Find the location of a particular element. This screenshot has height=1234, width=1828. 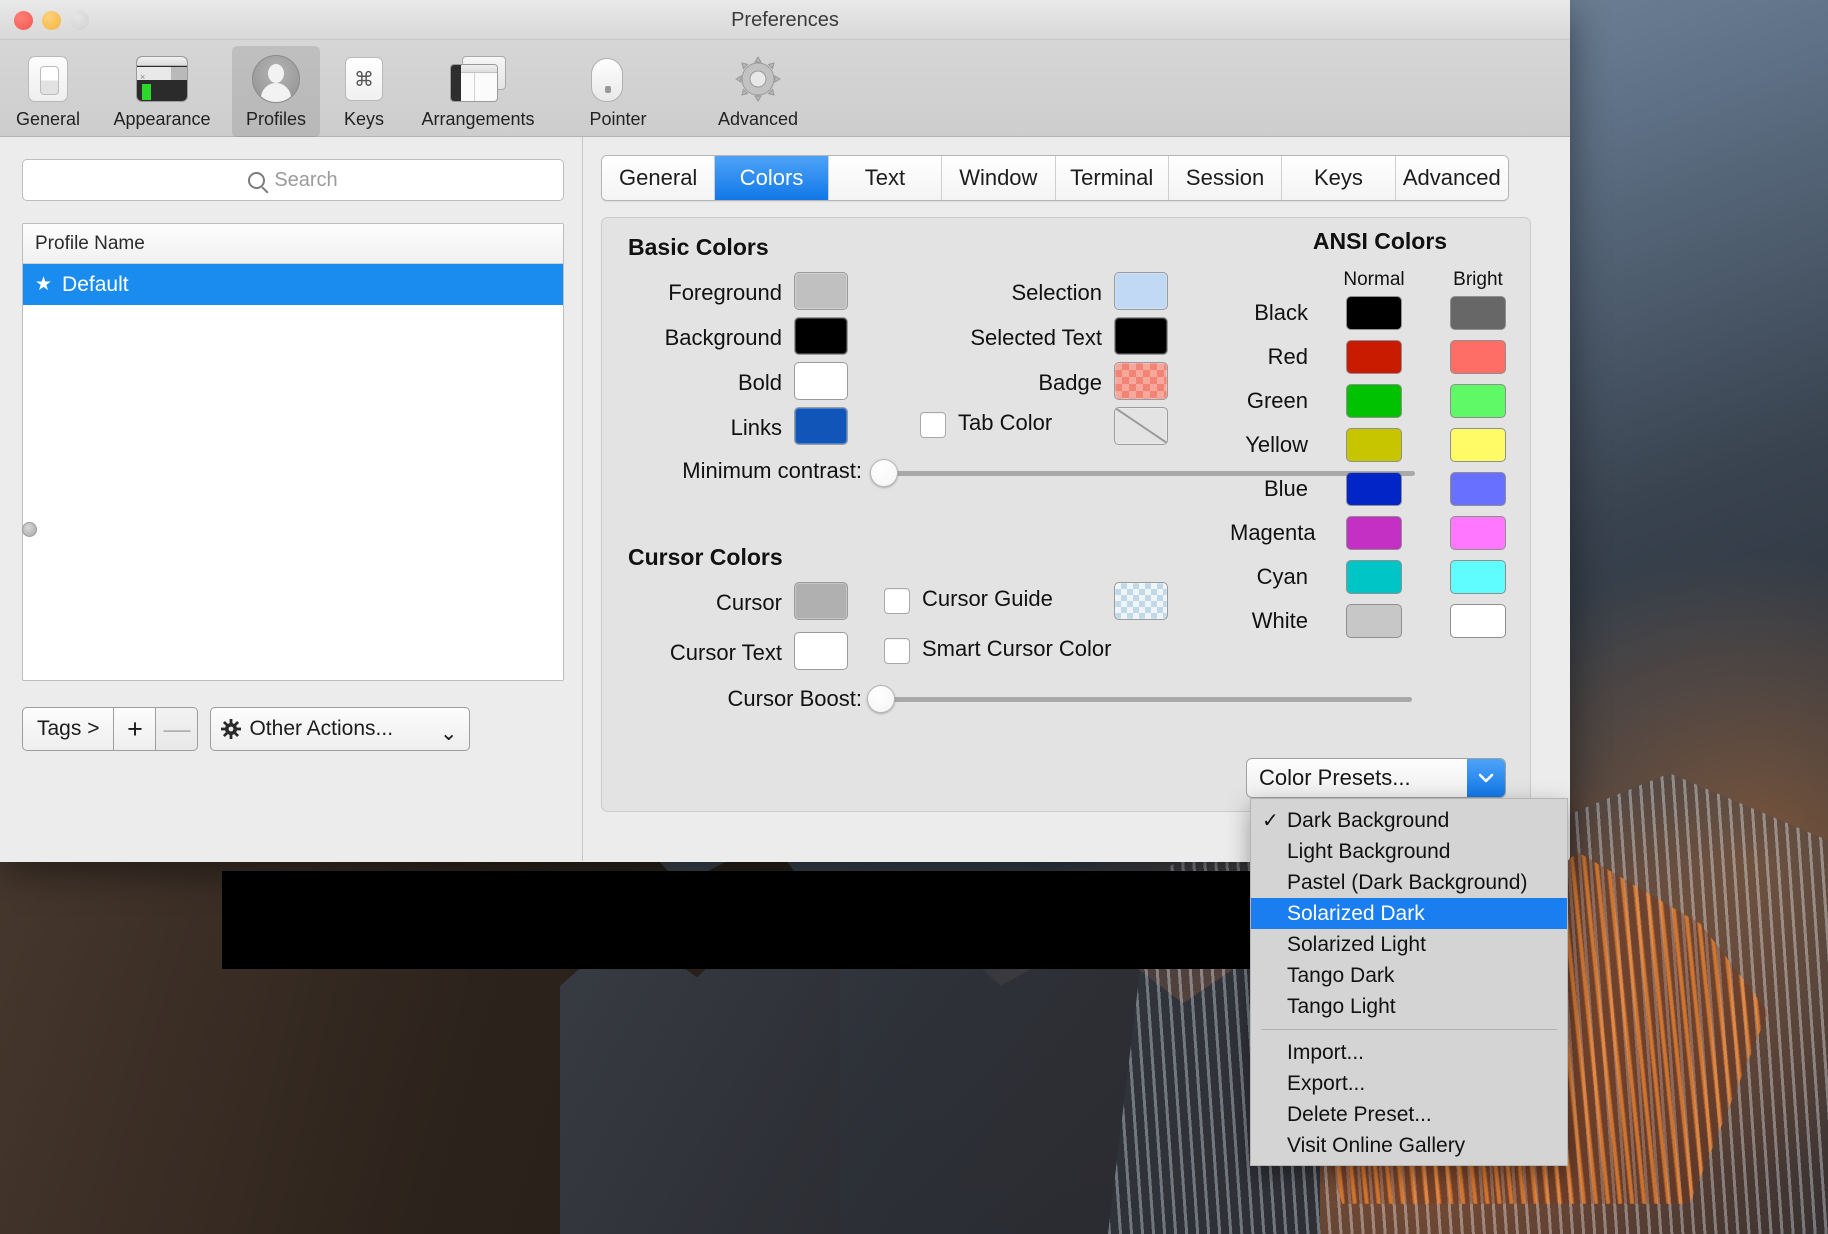

swatch-badge is located at coordinates (1141, 381).